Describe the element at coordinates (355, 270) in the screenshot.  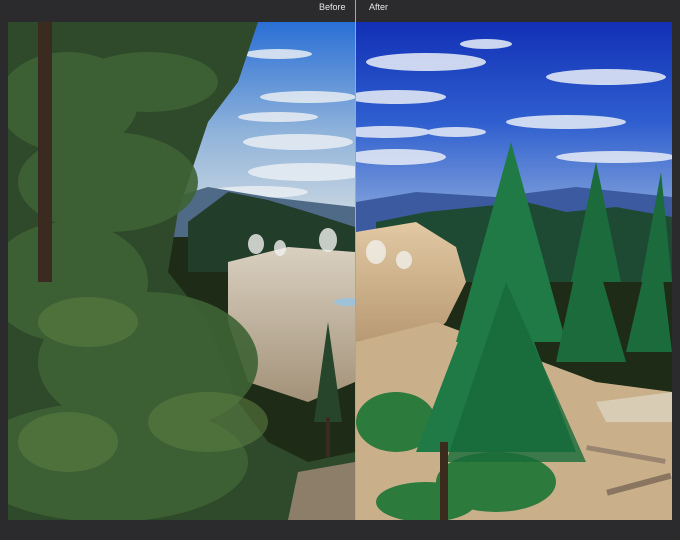
I see `compare-divider-handle` at that location.